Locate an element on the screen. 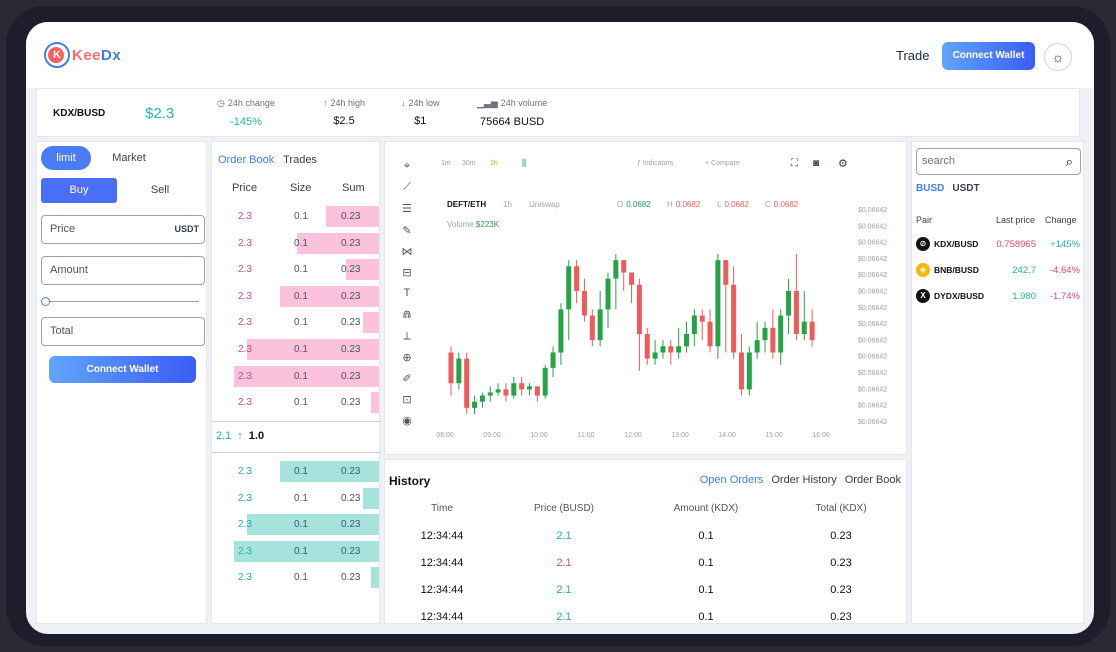 This screenshot has height=652, width=1116. tab-limit: limit is located at coordinates (66, 158).